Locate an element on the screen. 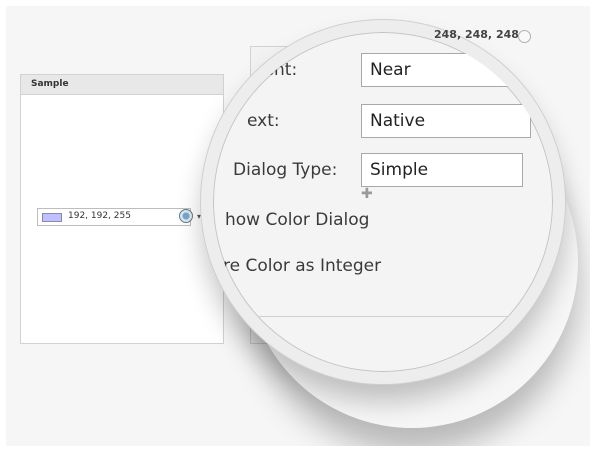  dialog-type-select: Simple is located at coordinates (442, 170).